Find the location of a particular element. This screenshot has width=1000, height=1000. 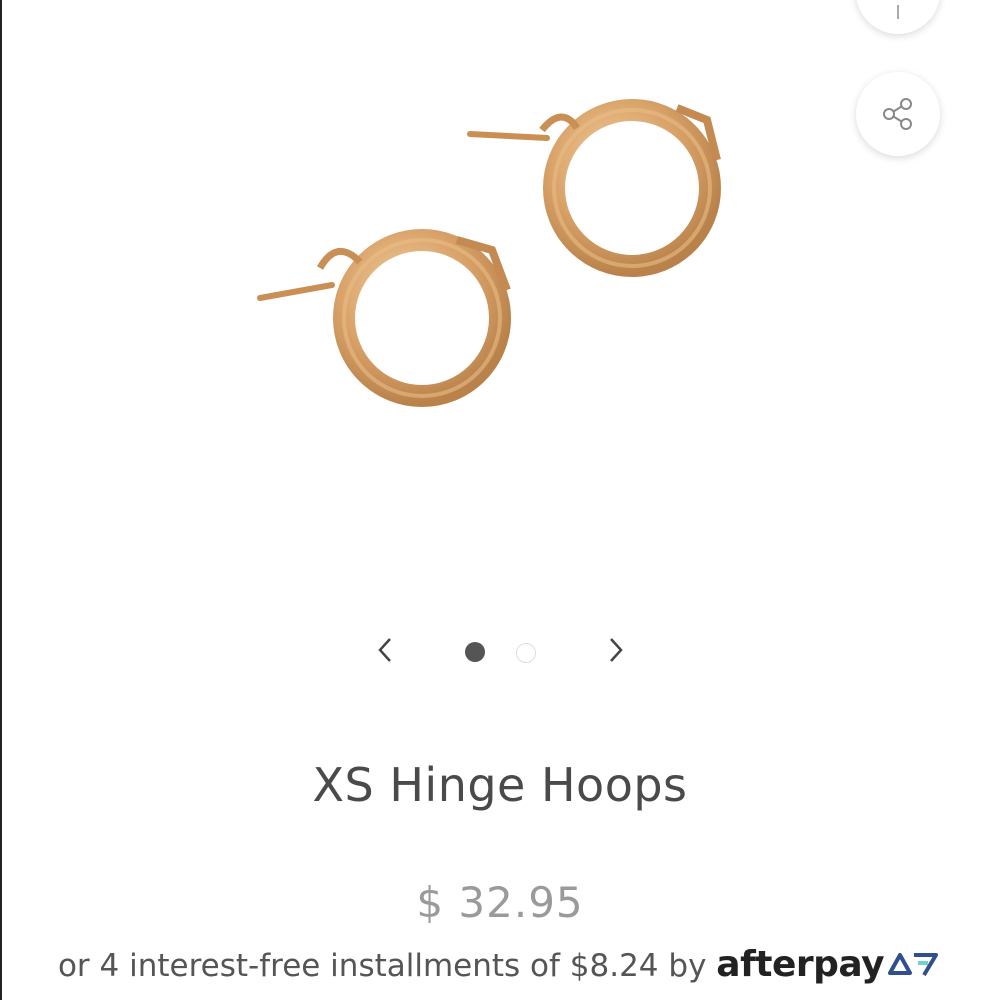

product-title: XS Hinge Hoops is located at coordinates (500, 785).